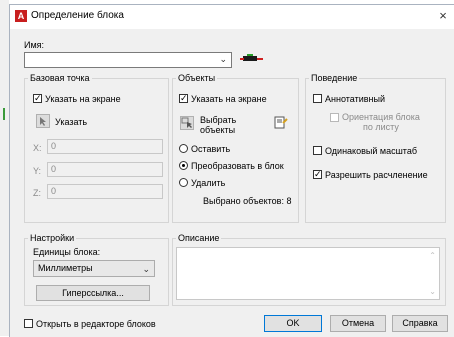 This screenshot has height=337, width=454. What do you see at coordinates (67, 252) in the screenshot?
I see `block-units-label: Единицы блока:` at bounding box center [67, 252].